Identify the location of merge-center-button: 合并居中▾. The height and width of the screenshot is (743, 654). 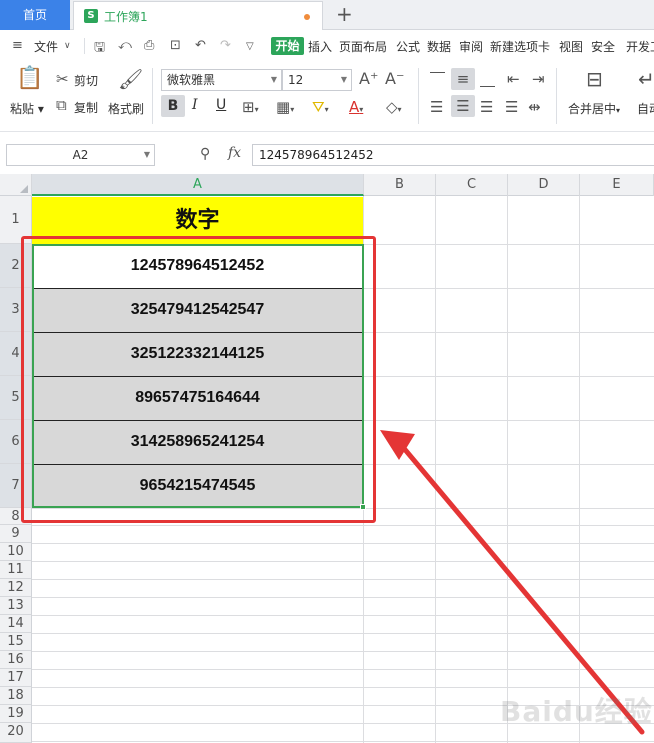
(594, 108).